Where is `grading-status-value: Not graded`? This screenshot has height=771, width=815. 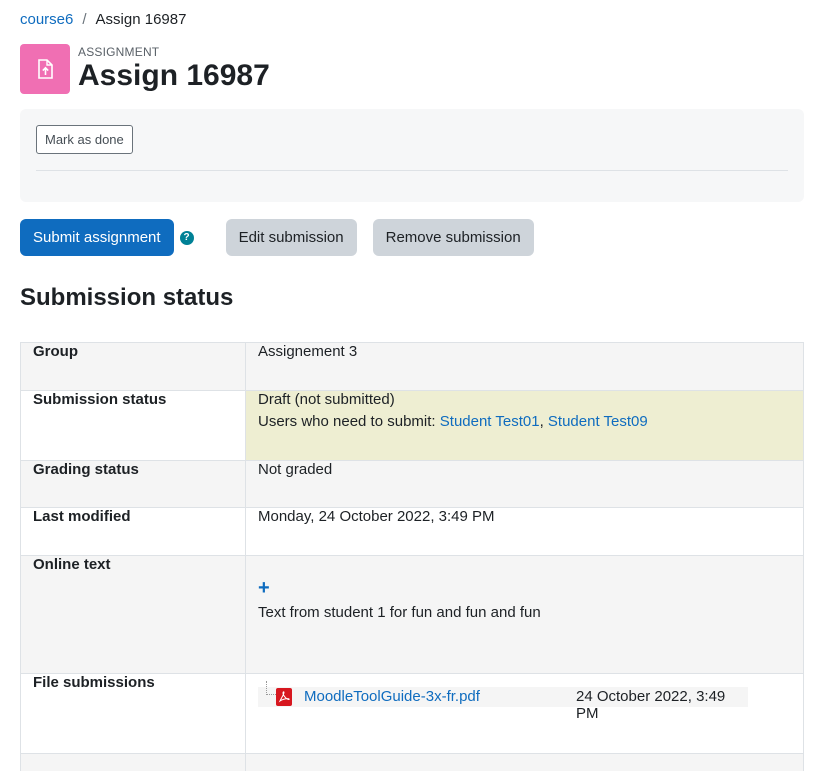 grading-status-value: Not graded is located at coordinates (524, 484).